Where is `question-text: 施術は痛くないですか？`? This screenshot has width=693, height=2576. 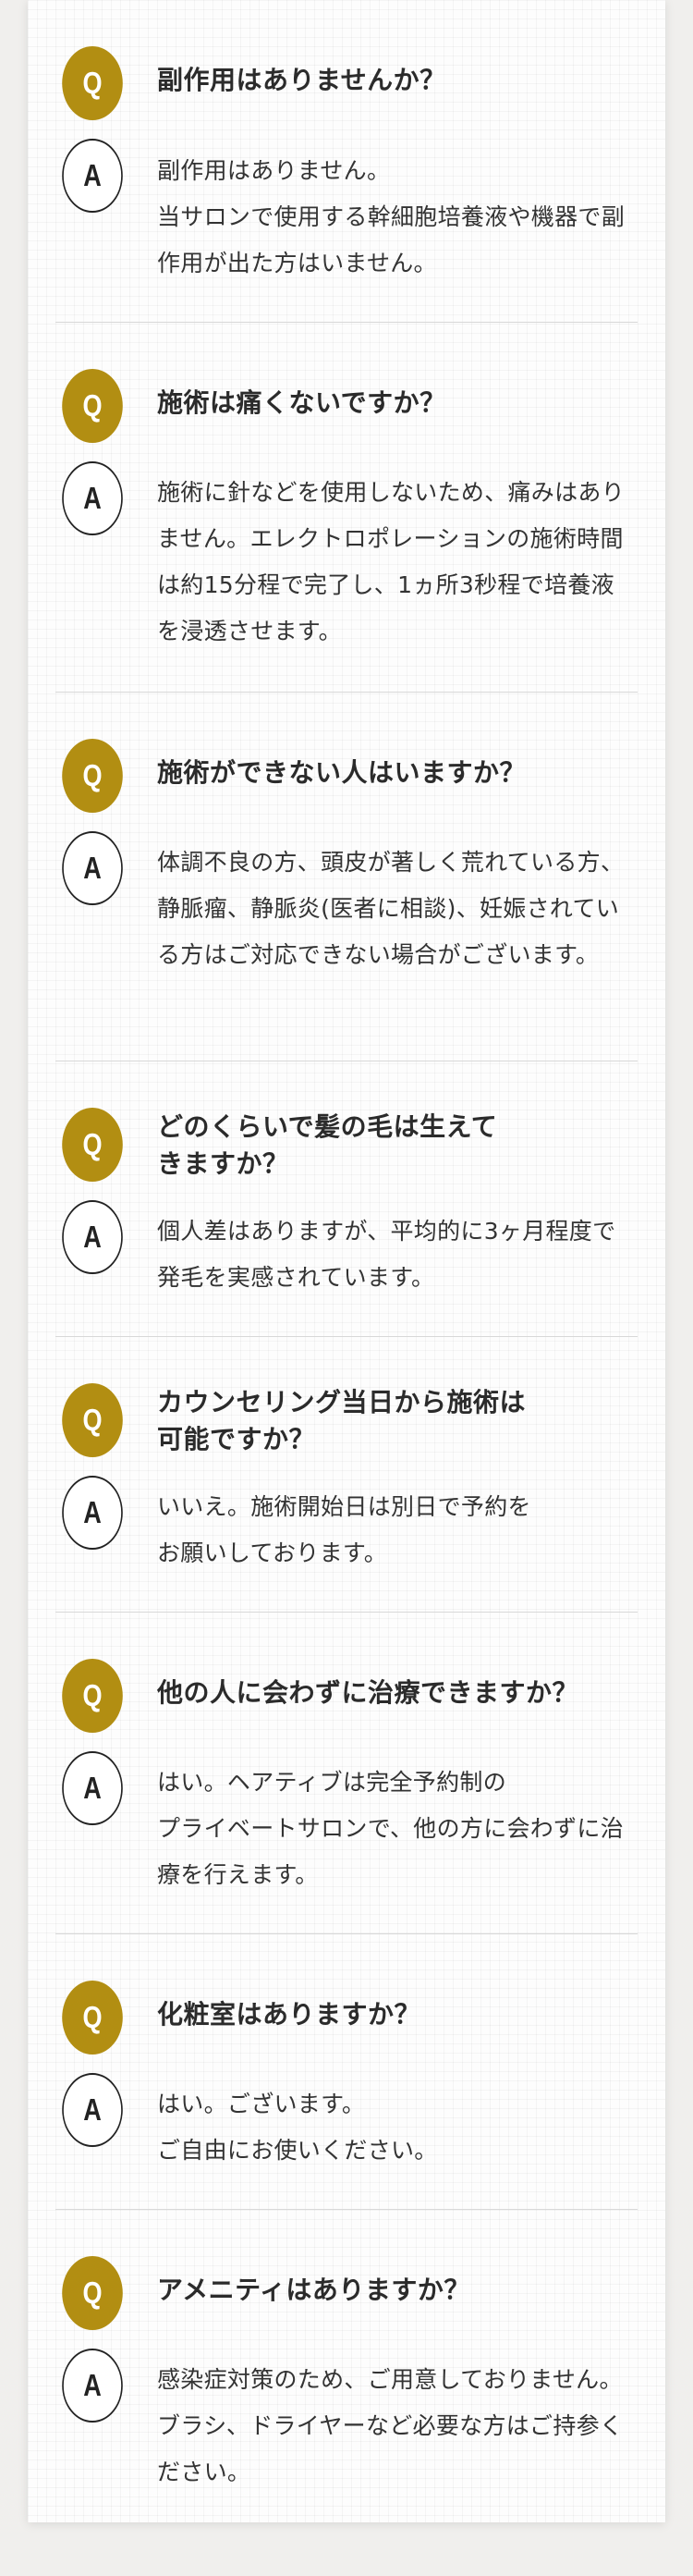 question-text: 施術は痛くないですか？ is located at coordinates (301, 402).